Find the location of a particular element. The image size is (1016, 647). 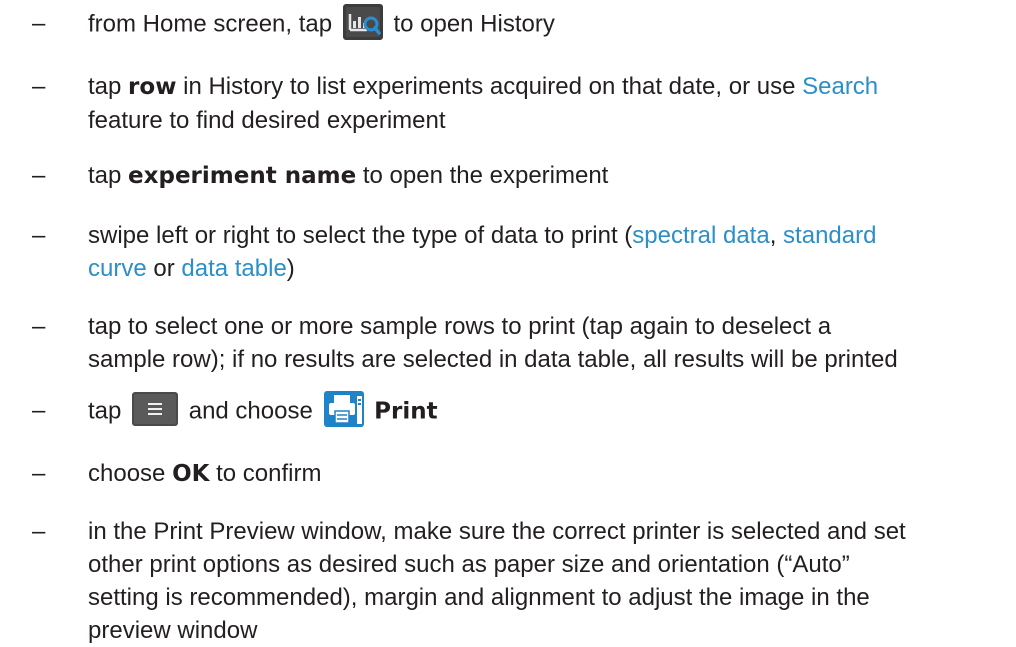

print-icon is located at coordinates (343, 409).